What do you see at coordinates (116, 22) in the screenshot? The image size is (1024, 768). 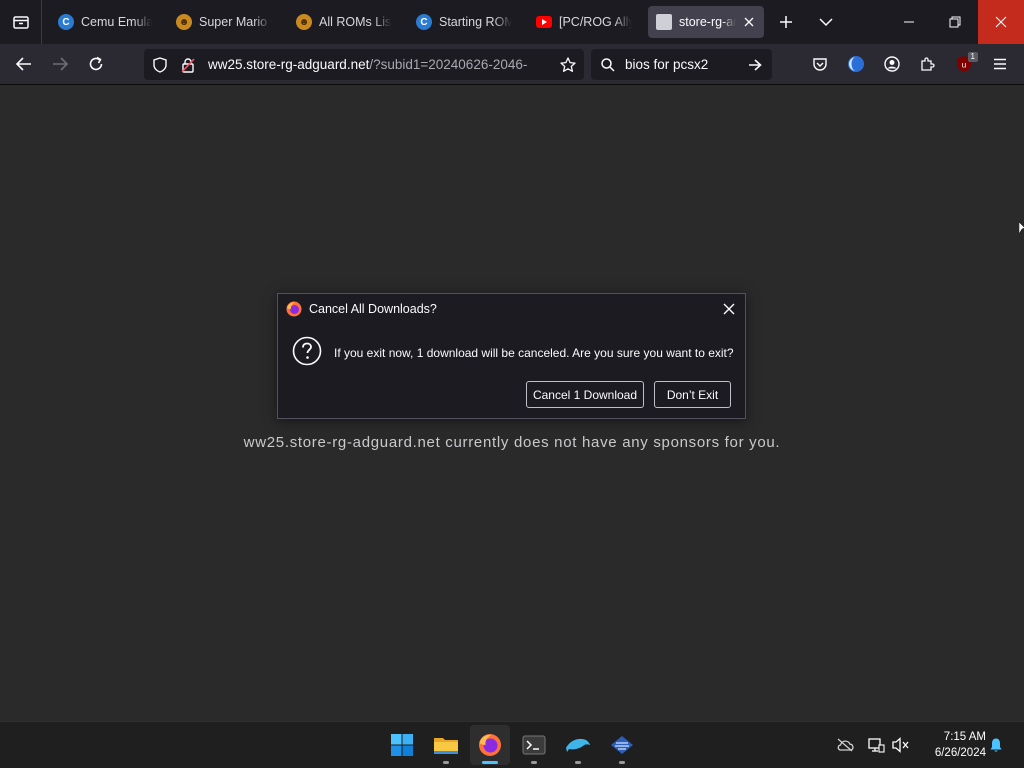 I see `tab-label: Cemu Emulator` at bounding box center [116, 22].